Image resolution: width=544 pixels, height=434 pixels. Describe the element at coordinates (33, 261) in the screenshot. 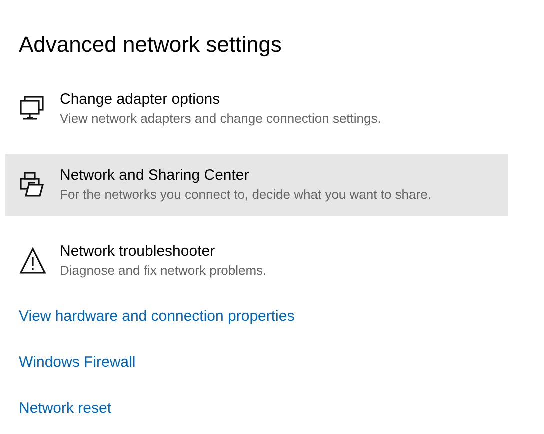

I see `warning-icon` at that location.